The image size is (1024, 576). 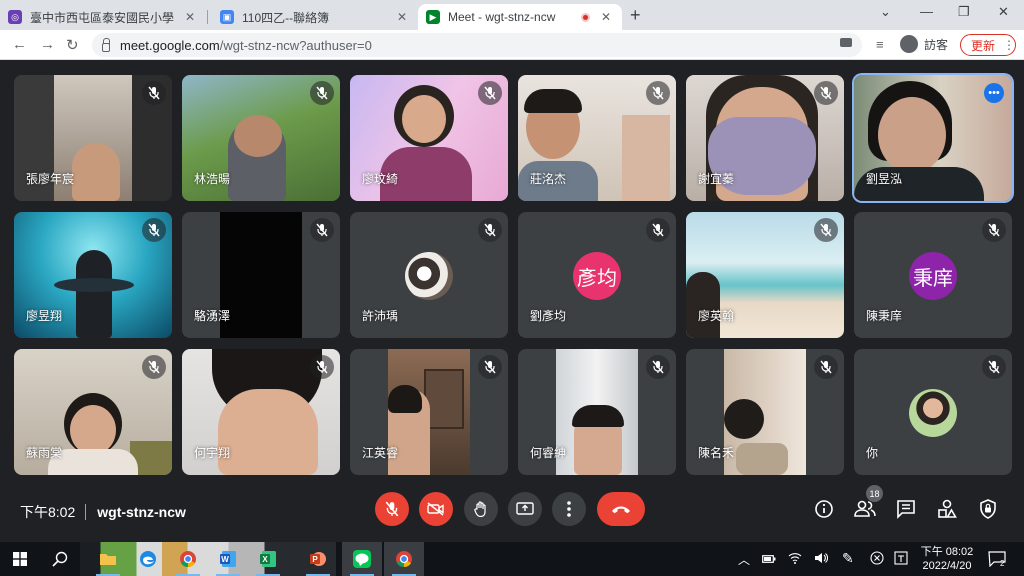 I want to click on more-options-icon, so click(x=569, y=509).